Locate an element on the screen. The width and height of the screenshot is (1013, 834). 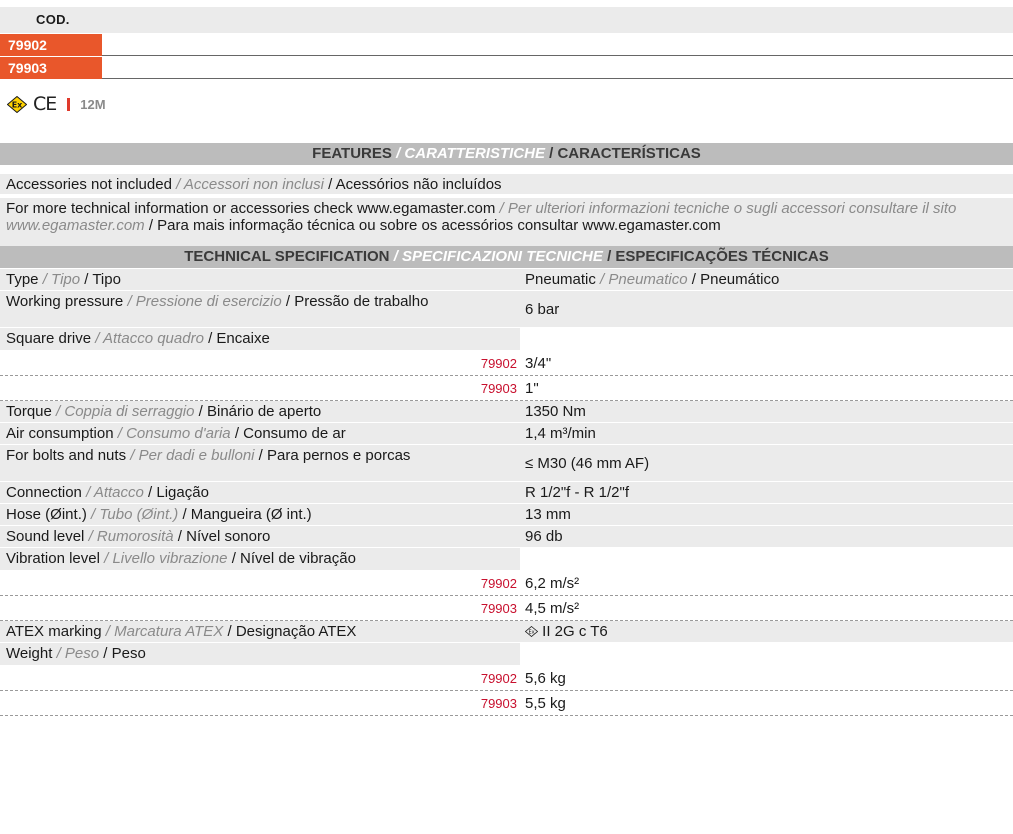
label-pt: / Nível sonoro is located at coordinates (224, 536).